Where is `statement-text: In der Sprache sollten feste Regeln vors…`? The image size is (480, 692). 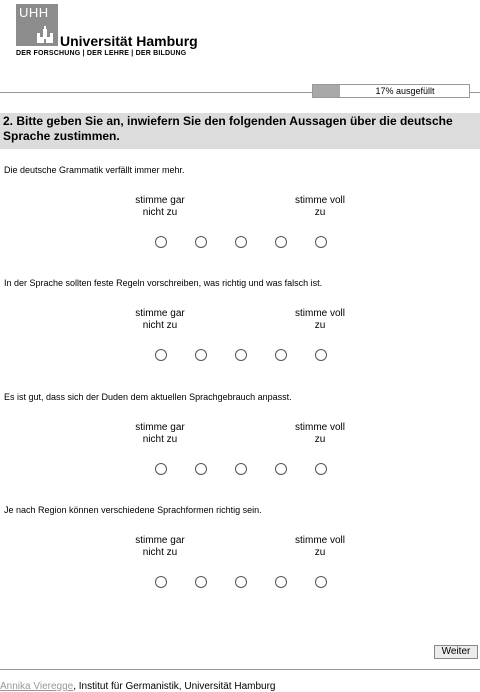
statement-text: In der Sprache sollten feste Regeln vors… is located at coordinates (163, 283).